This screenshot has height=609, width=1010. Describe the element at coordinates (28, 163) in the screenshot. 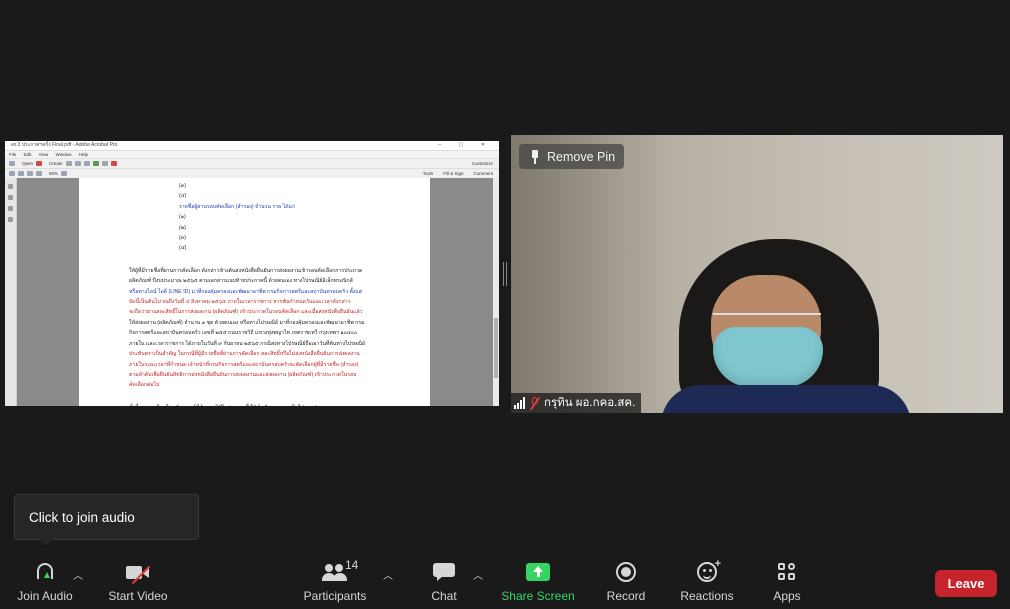

I see `open-label: Open` at that location.